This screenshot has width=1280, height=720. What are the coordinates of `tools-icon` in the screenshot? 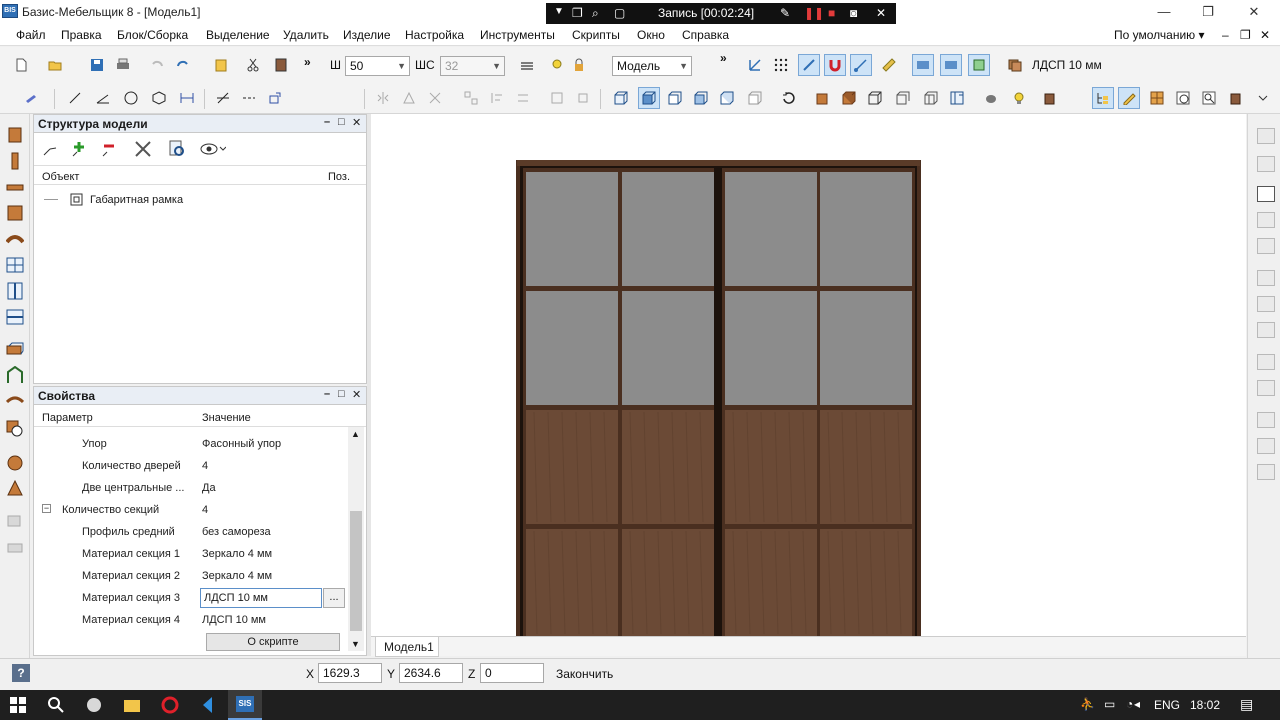 It's located at (143, 149).